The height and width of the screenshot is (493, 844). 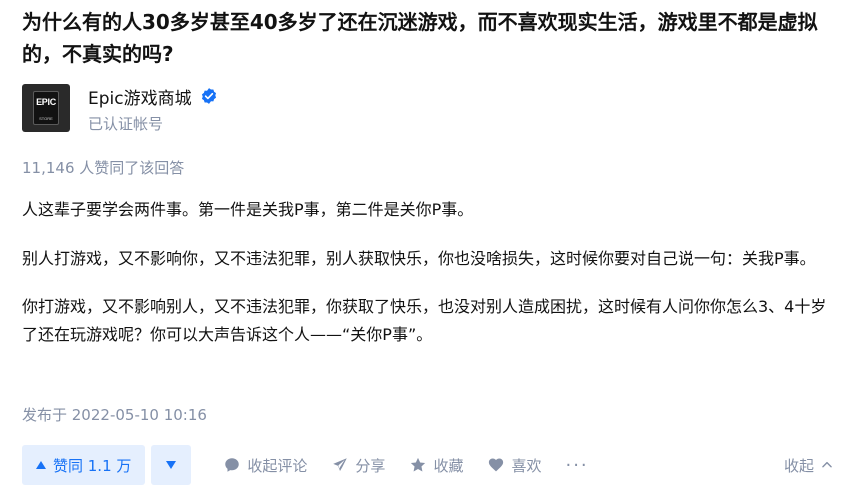 I want to click on like-button: 喜欢, so click(x=514, y=465).